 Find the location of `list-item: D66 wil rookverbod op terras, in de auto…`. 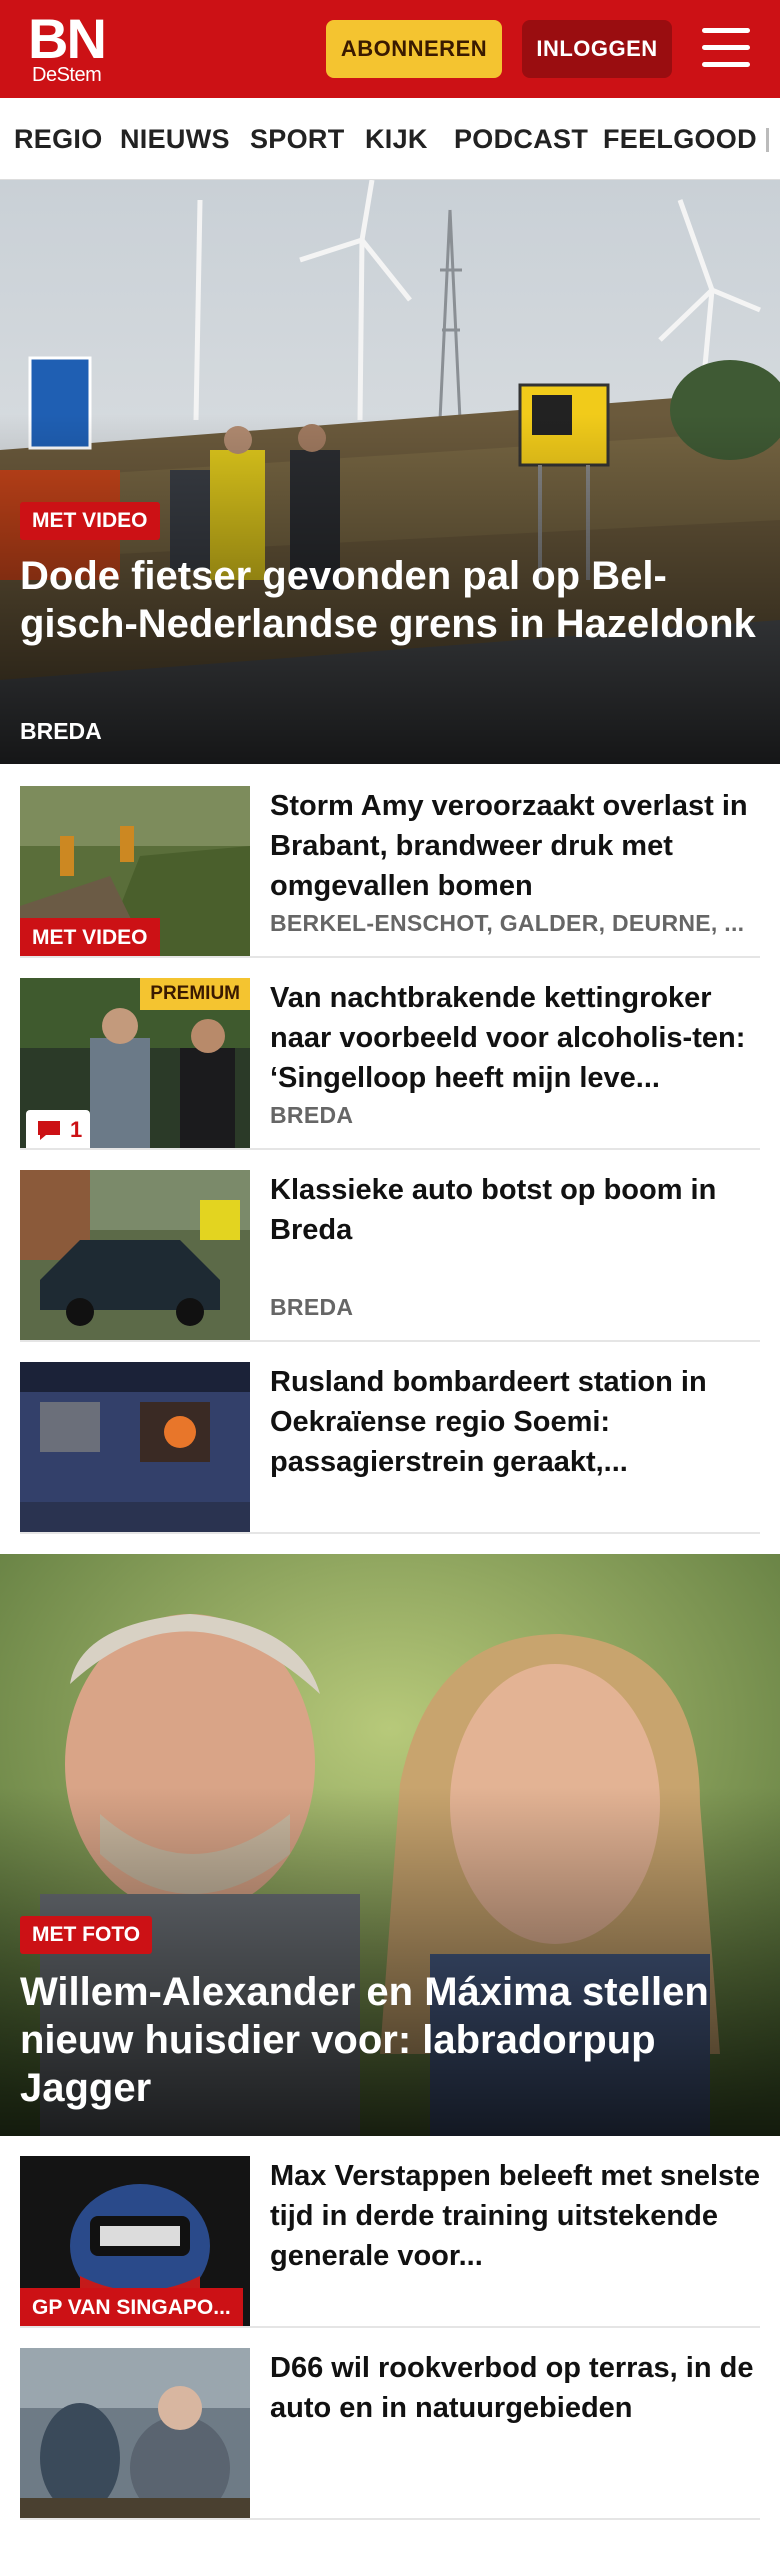

list-item: D66 wil rookverbod op terras, in de auto… is located at coordinates (390, 2434).